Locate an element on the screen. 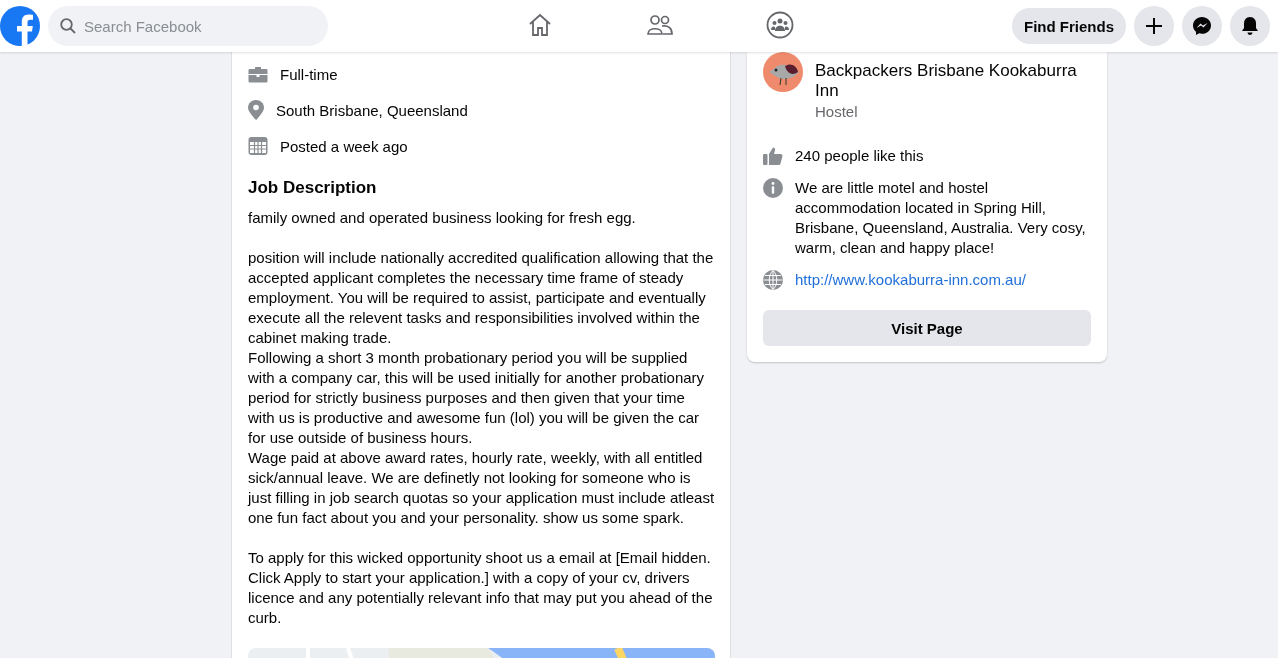  plus-icon is located at coordinates (1154, 26).